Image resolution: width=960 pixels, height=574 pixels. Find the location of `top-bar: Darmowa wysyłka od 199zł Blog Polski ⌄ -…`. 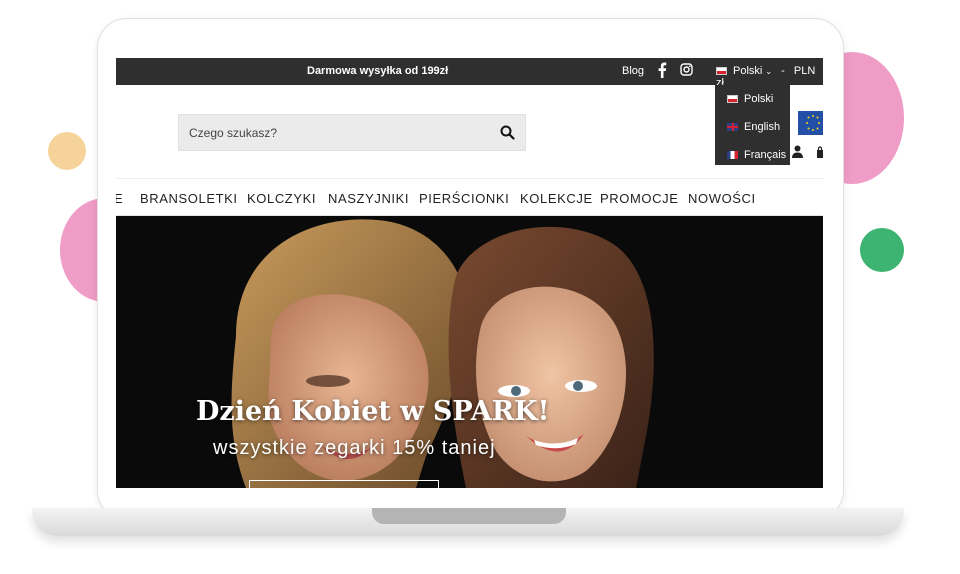

top-bar: Darmowa wysyłka od 199zł Blog Polski ⌄ -… is located at coordinates (469, 73).